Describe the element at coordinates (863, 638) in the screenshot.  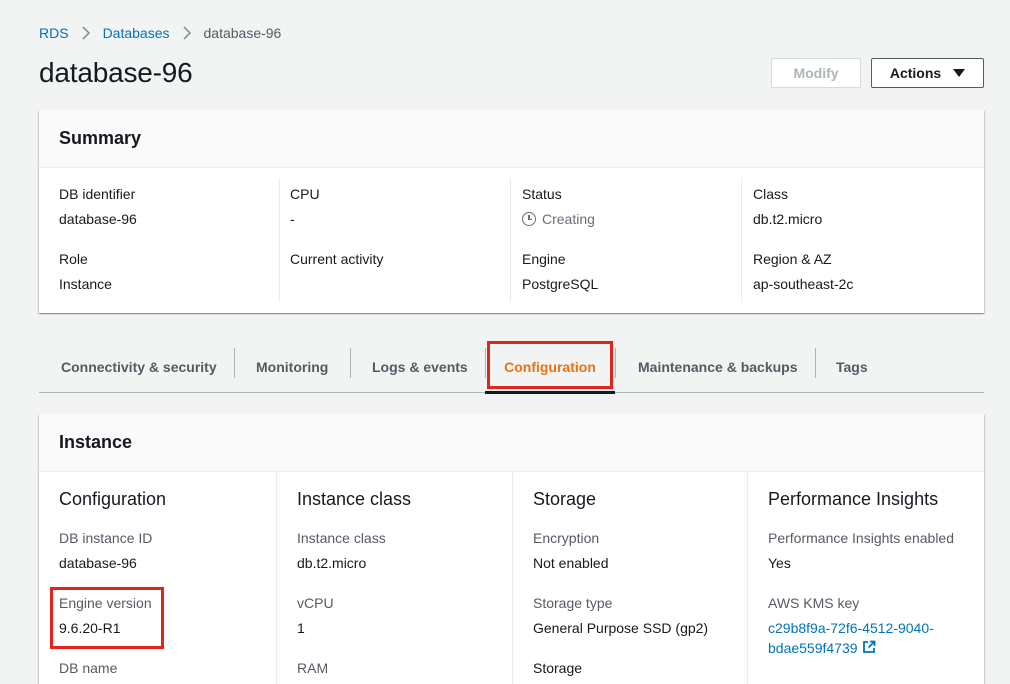
I see `aws-kms-key-link: c29b8f9a-72f6-4512-9040- bdae559f4739` at that location.